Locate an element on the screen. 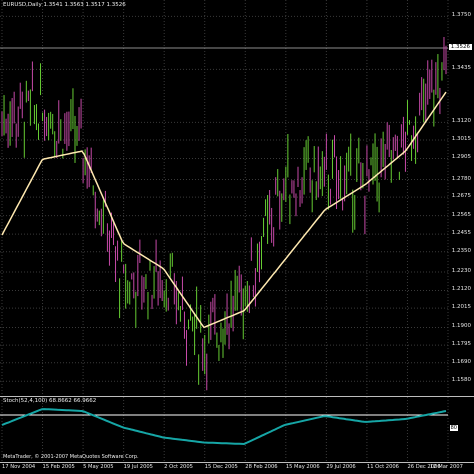 Image resolution: width=474 pixels, height=474 pixels. price-axis-label: 1.3435 is located at coordinates (461, 68).